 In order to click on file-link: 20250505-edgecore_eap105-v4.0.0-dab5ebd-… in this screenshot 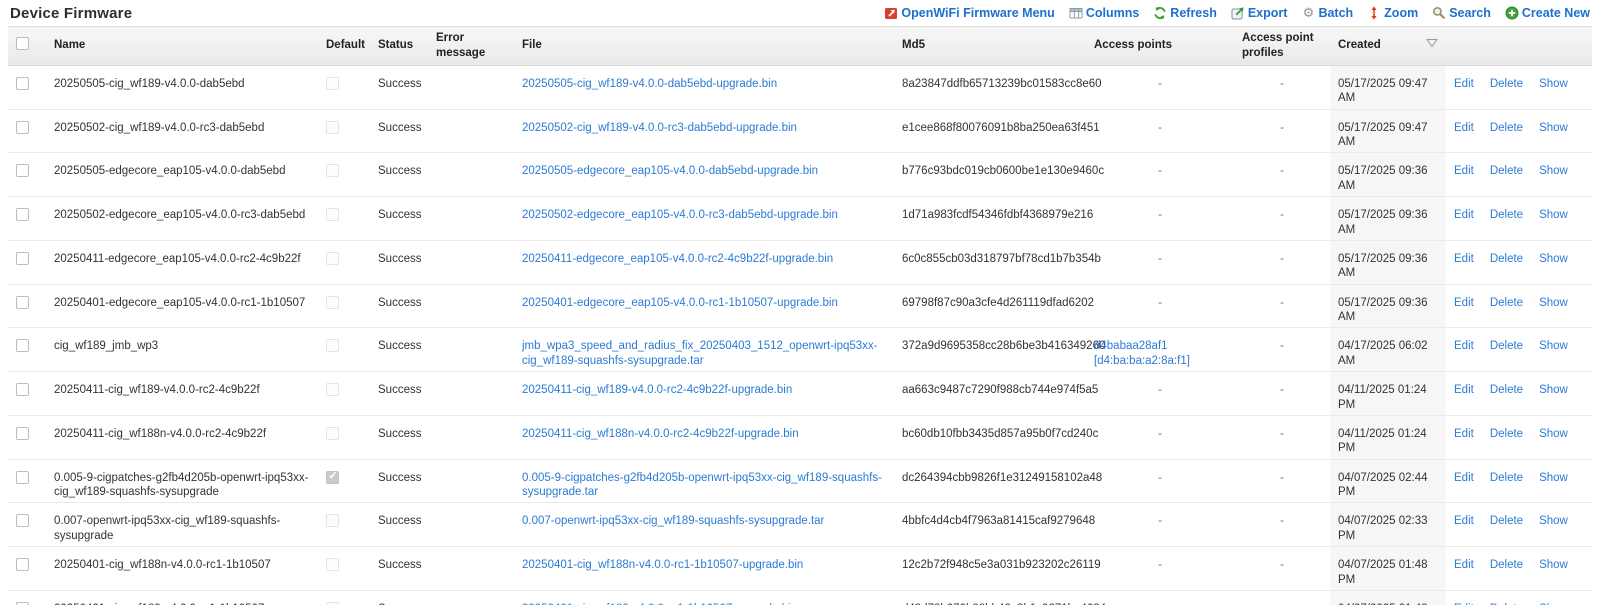, I will do `click(670, 171)`.